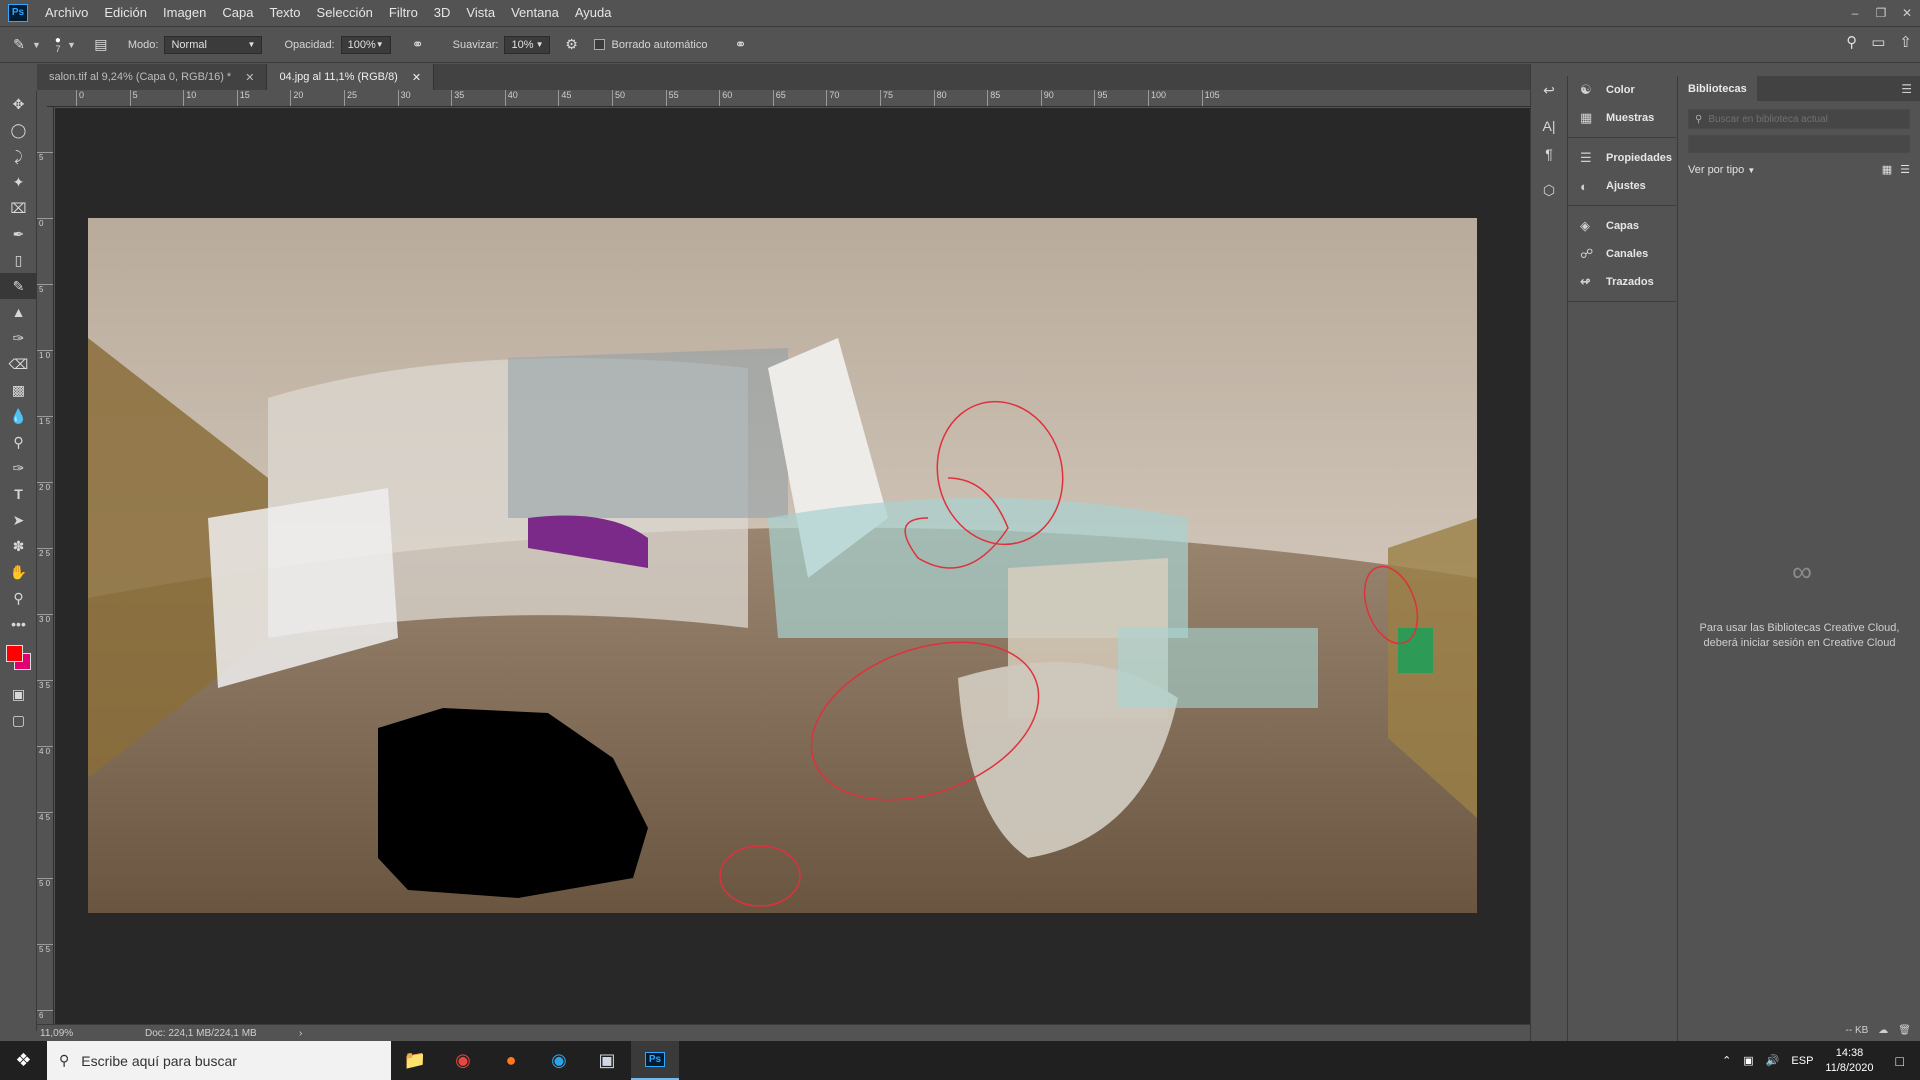 The height and width of the screenshot is (1080, 1920). I want to click on path-selection-tool-icon: ➤, so click(18, 520).